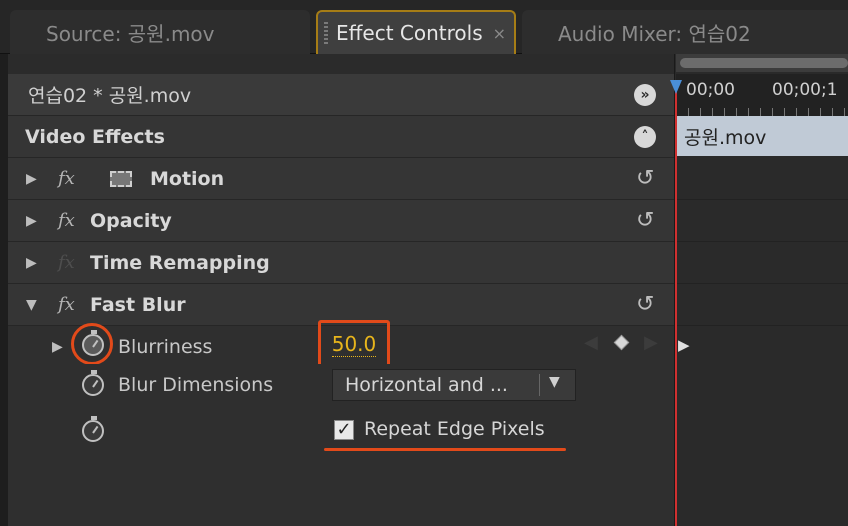  I want to click on timeline-clip-label: 공원.mov, so click(725, 137).